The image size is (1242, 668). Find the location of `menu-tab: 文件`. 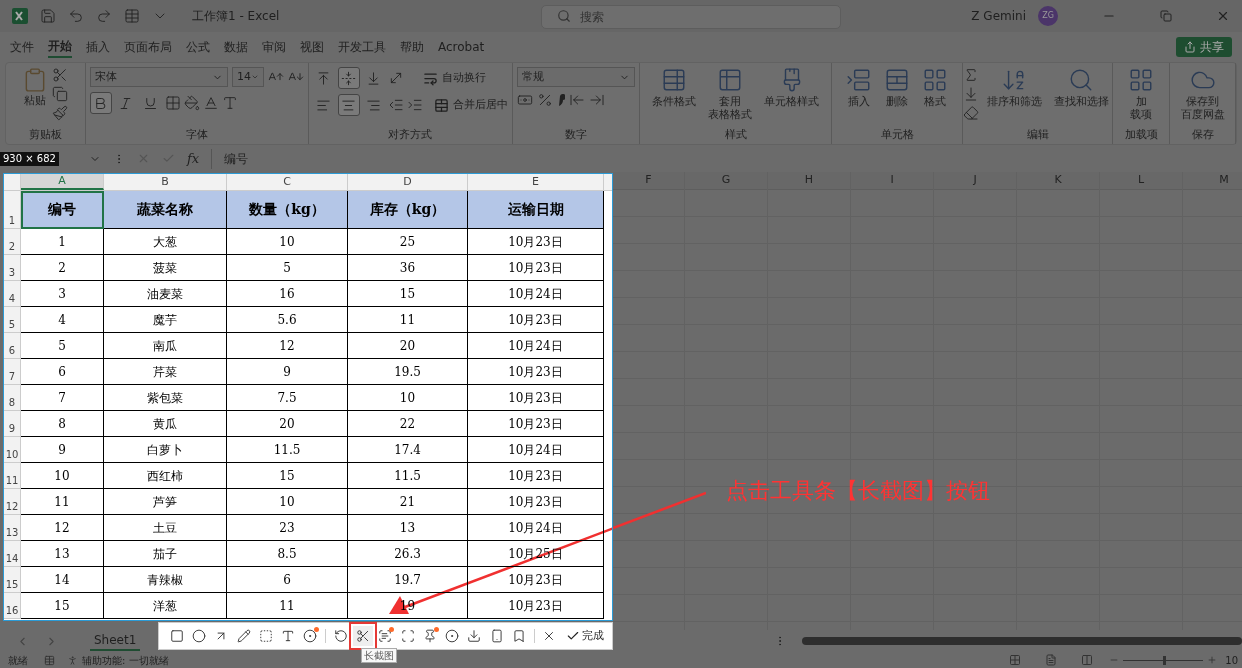

menu-tab: 文件 is located at coordinates (22, 47).